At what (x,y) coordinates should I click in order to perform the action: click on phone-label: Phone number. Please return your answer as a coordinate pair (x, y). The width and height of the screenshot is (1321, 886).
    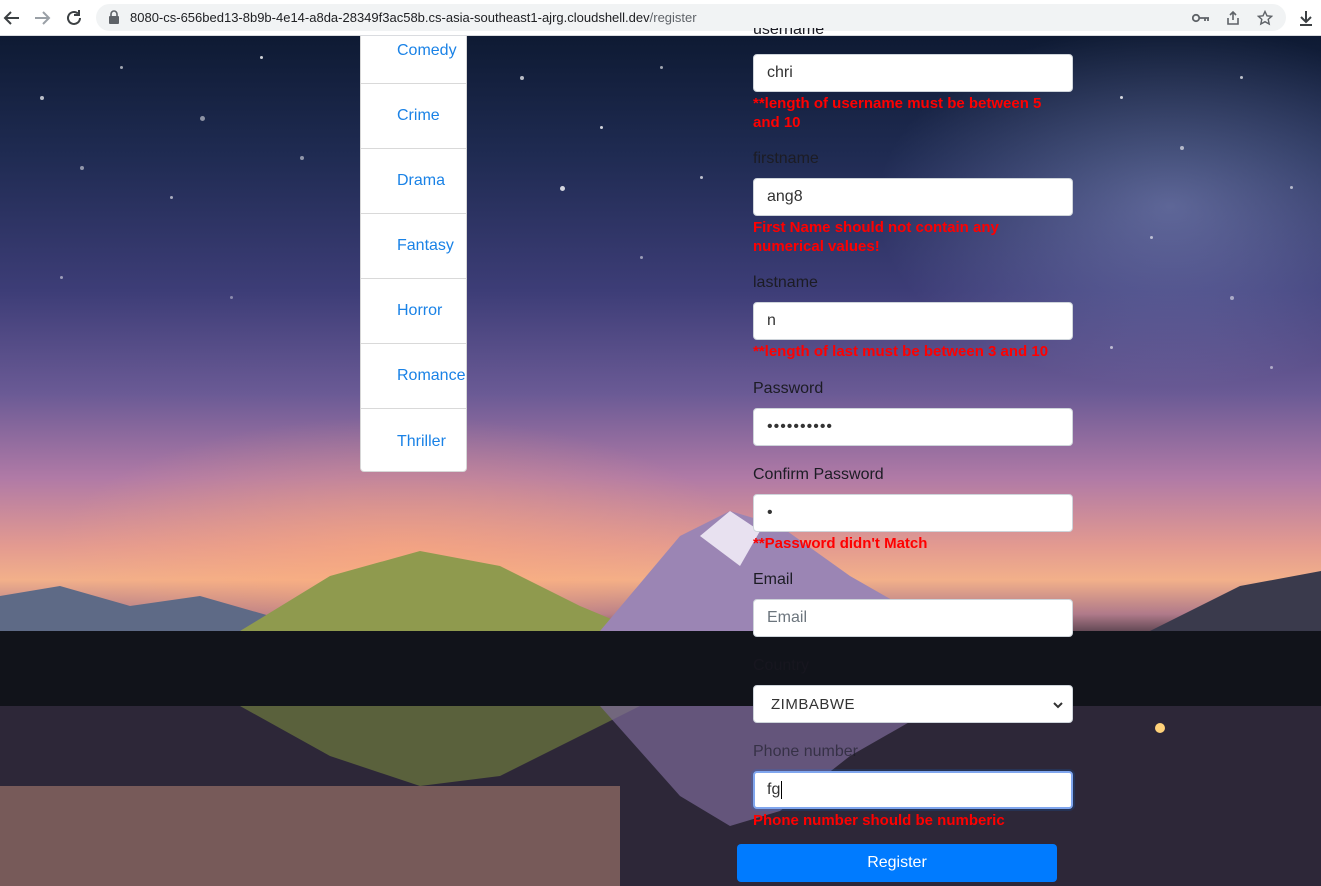
    Looking at the image, I should click on (805, 751).